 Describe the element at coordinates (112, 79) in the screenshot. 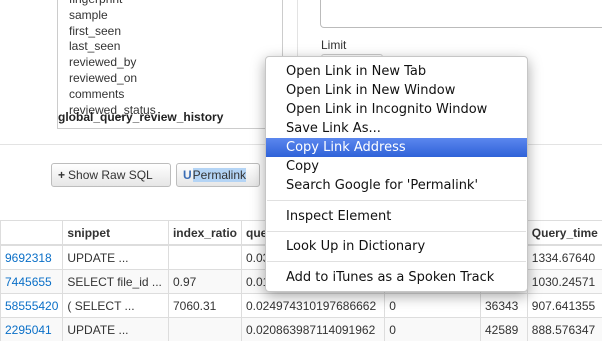

I see `field-item: reviewed_on` at that location.